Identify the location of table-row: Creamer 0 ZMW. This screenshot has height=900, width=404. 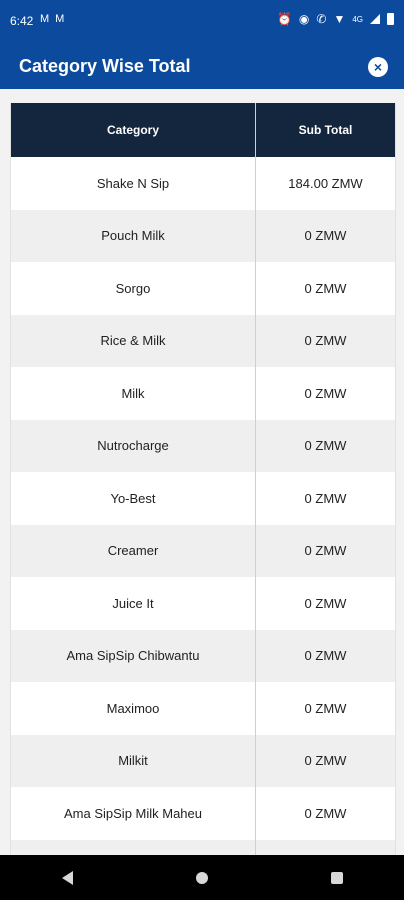
(203, 550).